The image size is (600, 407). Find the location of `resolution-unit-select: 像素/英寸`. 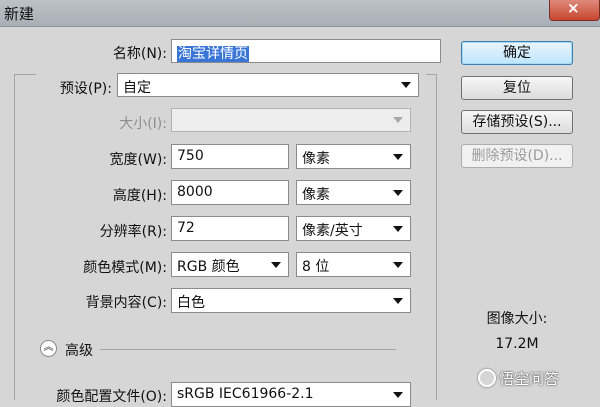

resolution-unit-select: 像素/英寸 is located at coordinates (353, 228).